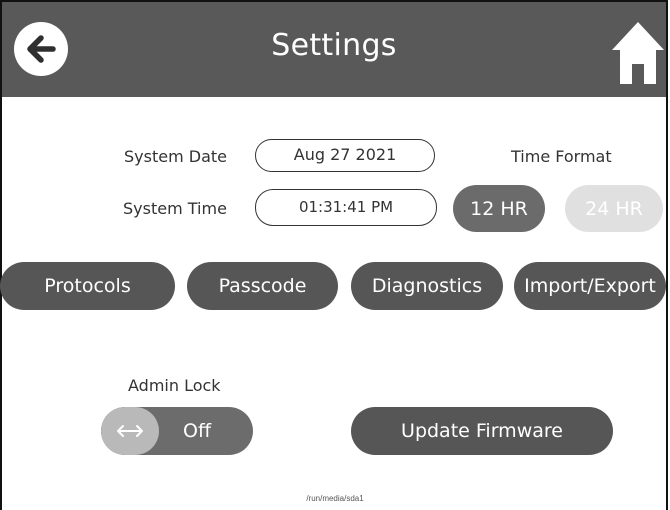 This screenshot has width=670, height=510. I want to click on system-time-field: 01:31:41 PM, so click(346, 207).